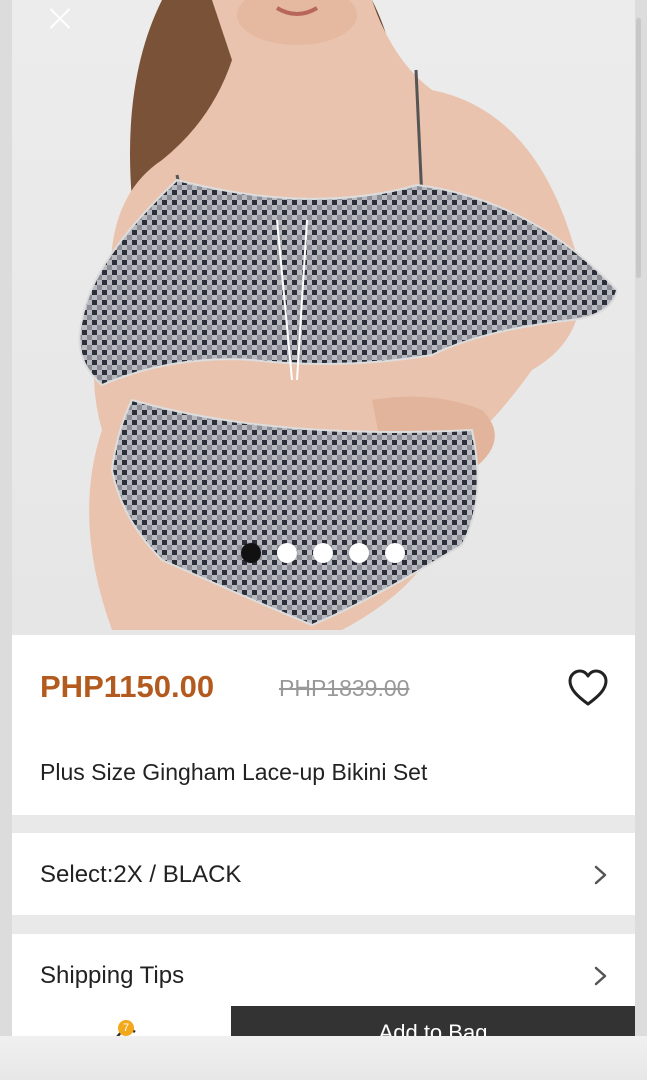 Image resolution: width=647 pixels, height=1080 pixels. What do you see at coordinates (126, 1028) in the screenshot?
I see `cart-count-badge: 7` at bounding box center [126, 1028].